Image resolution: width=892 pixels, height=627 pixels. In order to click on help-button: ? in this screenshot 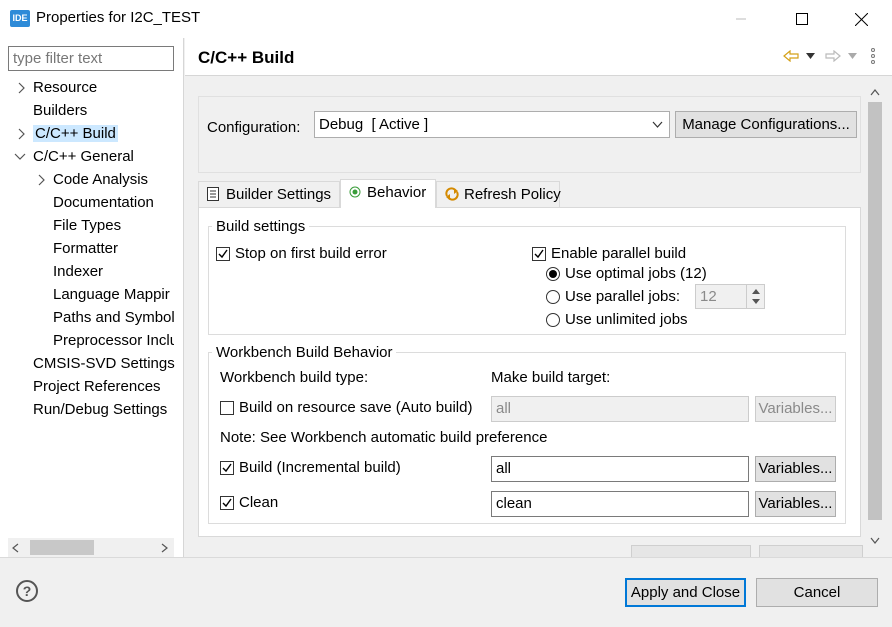, I will do `click(27, 591)`.